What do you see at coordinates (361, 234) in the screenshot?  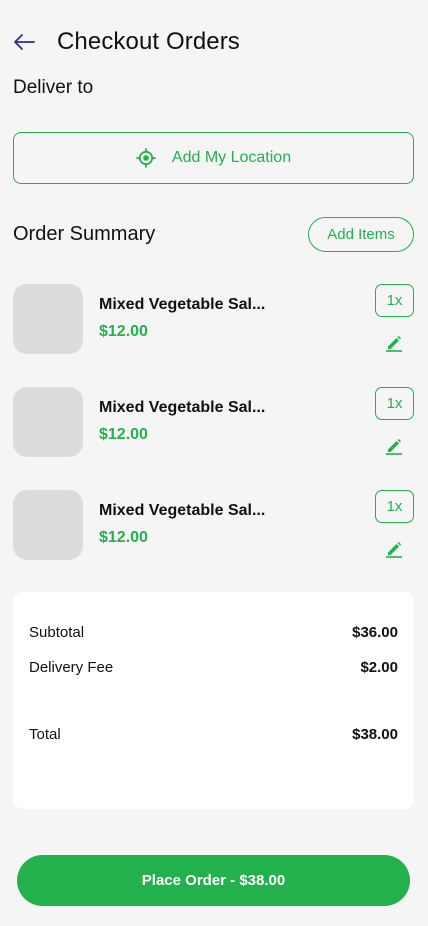 I see `add-items-button: Add Items` at bounding box center [361, 234].